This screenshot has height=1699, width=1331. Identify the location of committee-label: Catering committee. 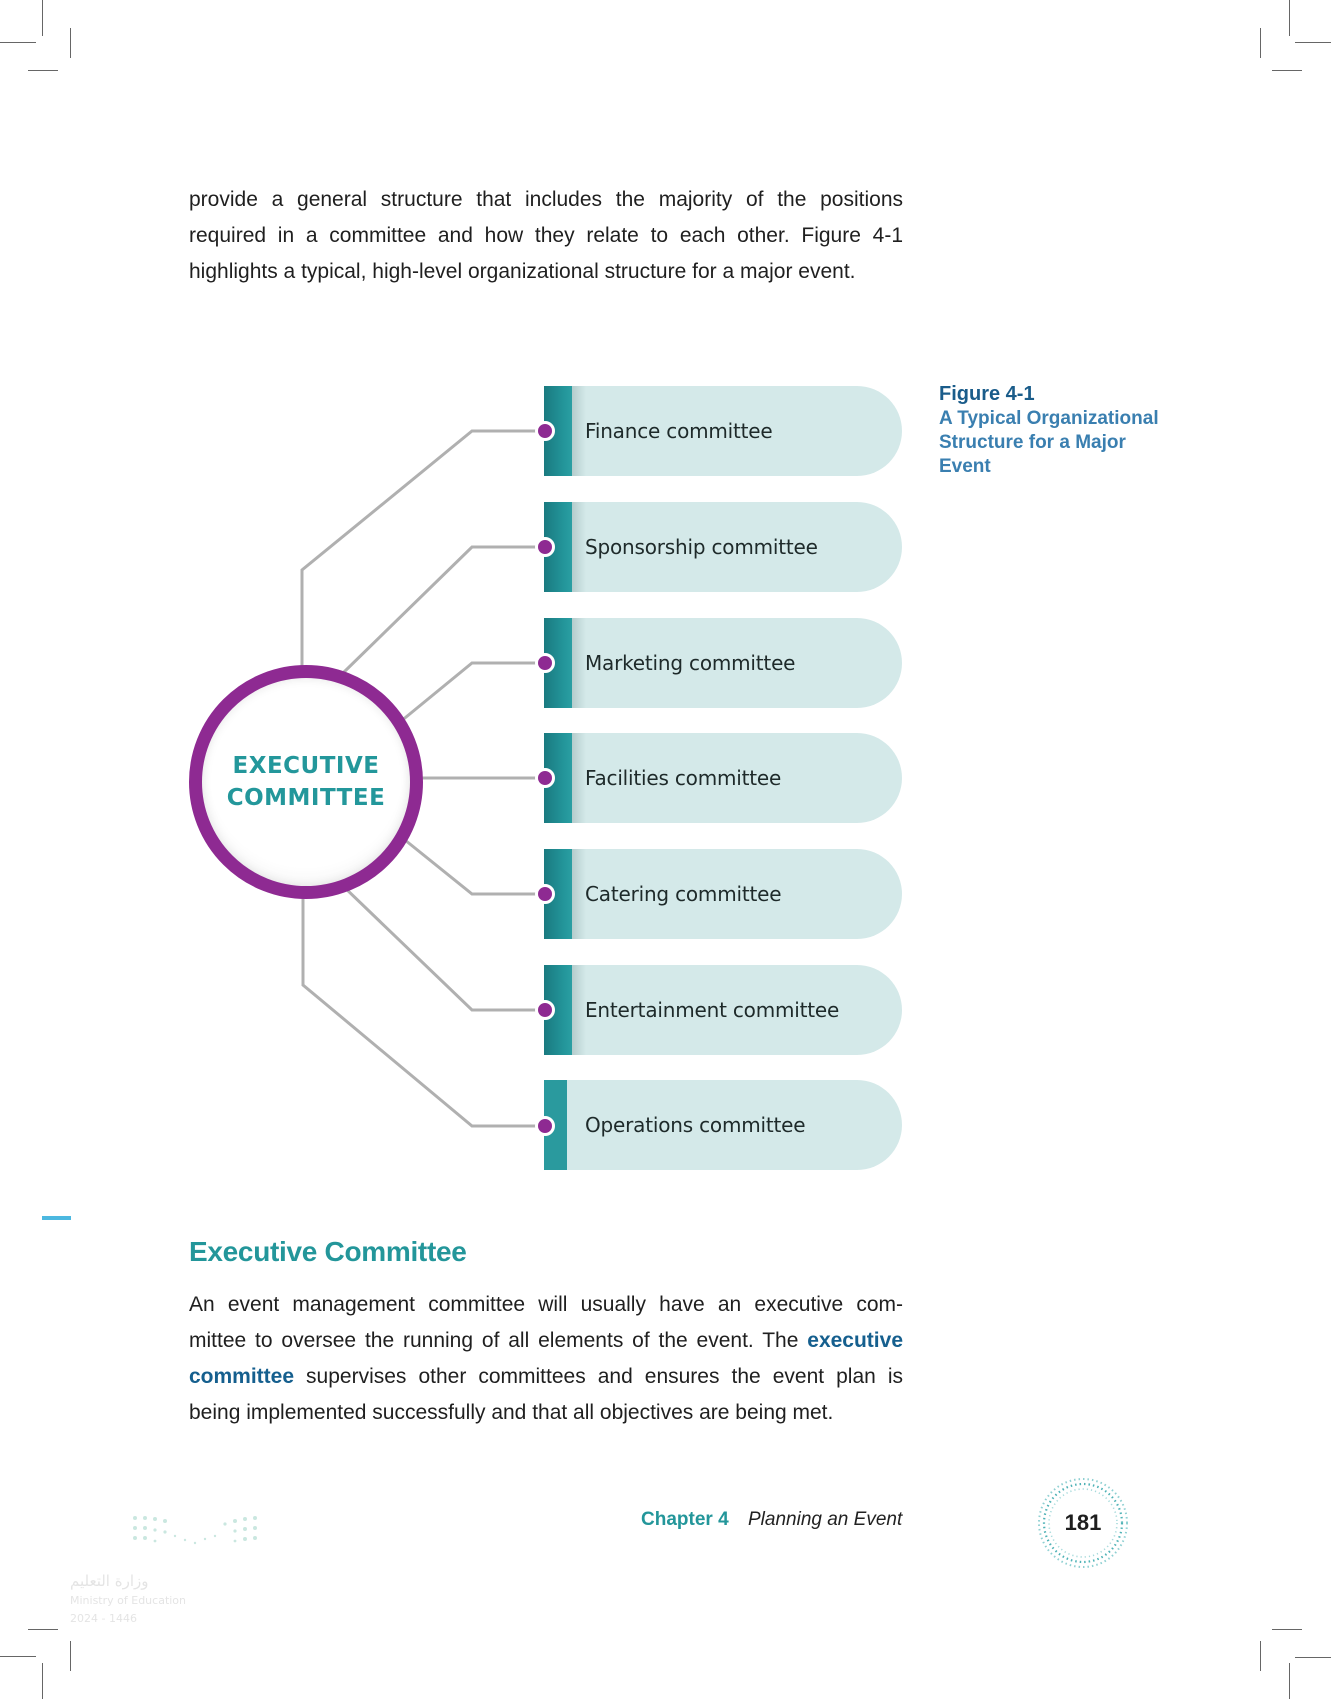
(683, 894).